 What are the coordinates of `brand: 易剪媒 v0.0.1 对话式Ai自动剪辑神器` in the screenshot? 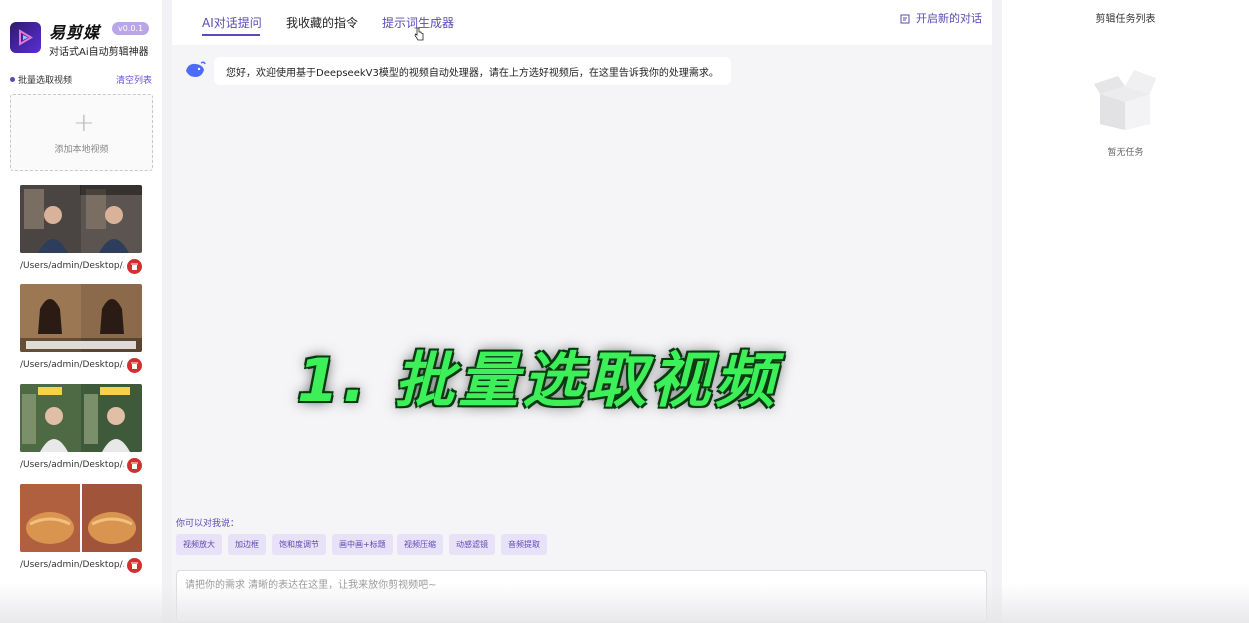 It's located at (82, 39).